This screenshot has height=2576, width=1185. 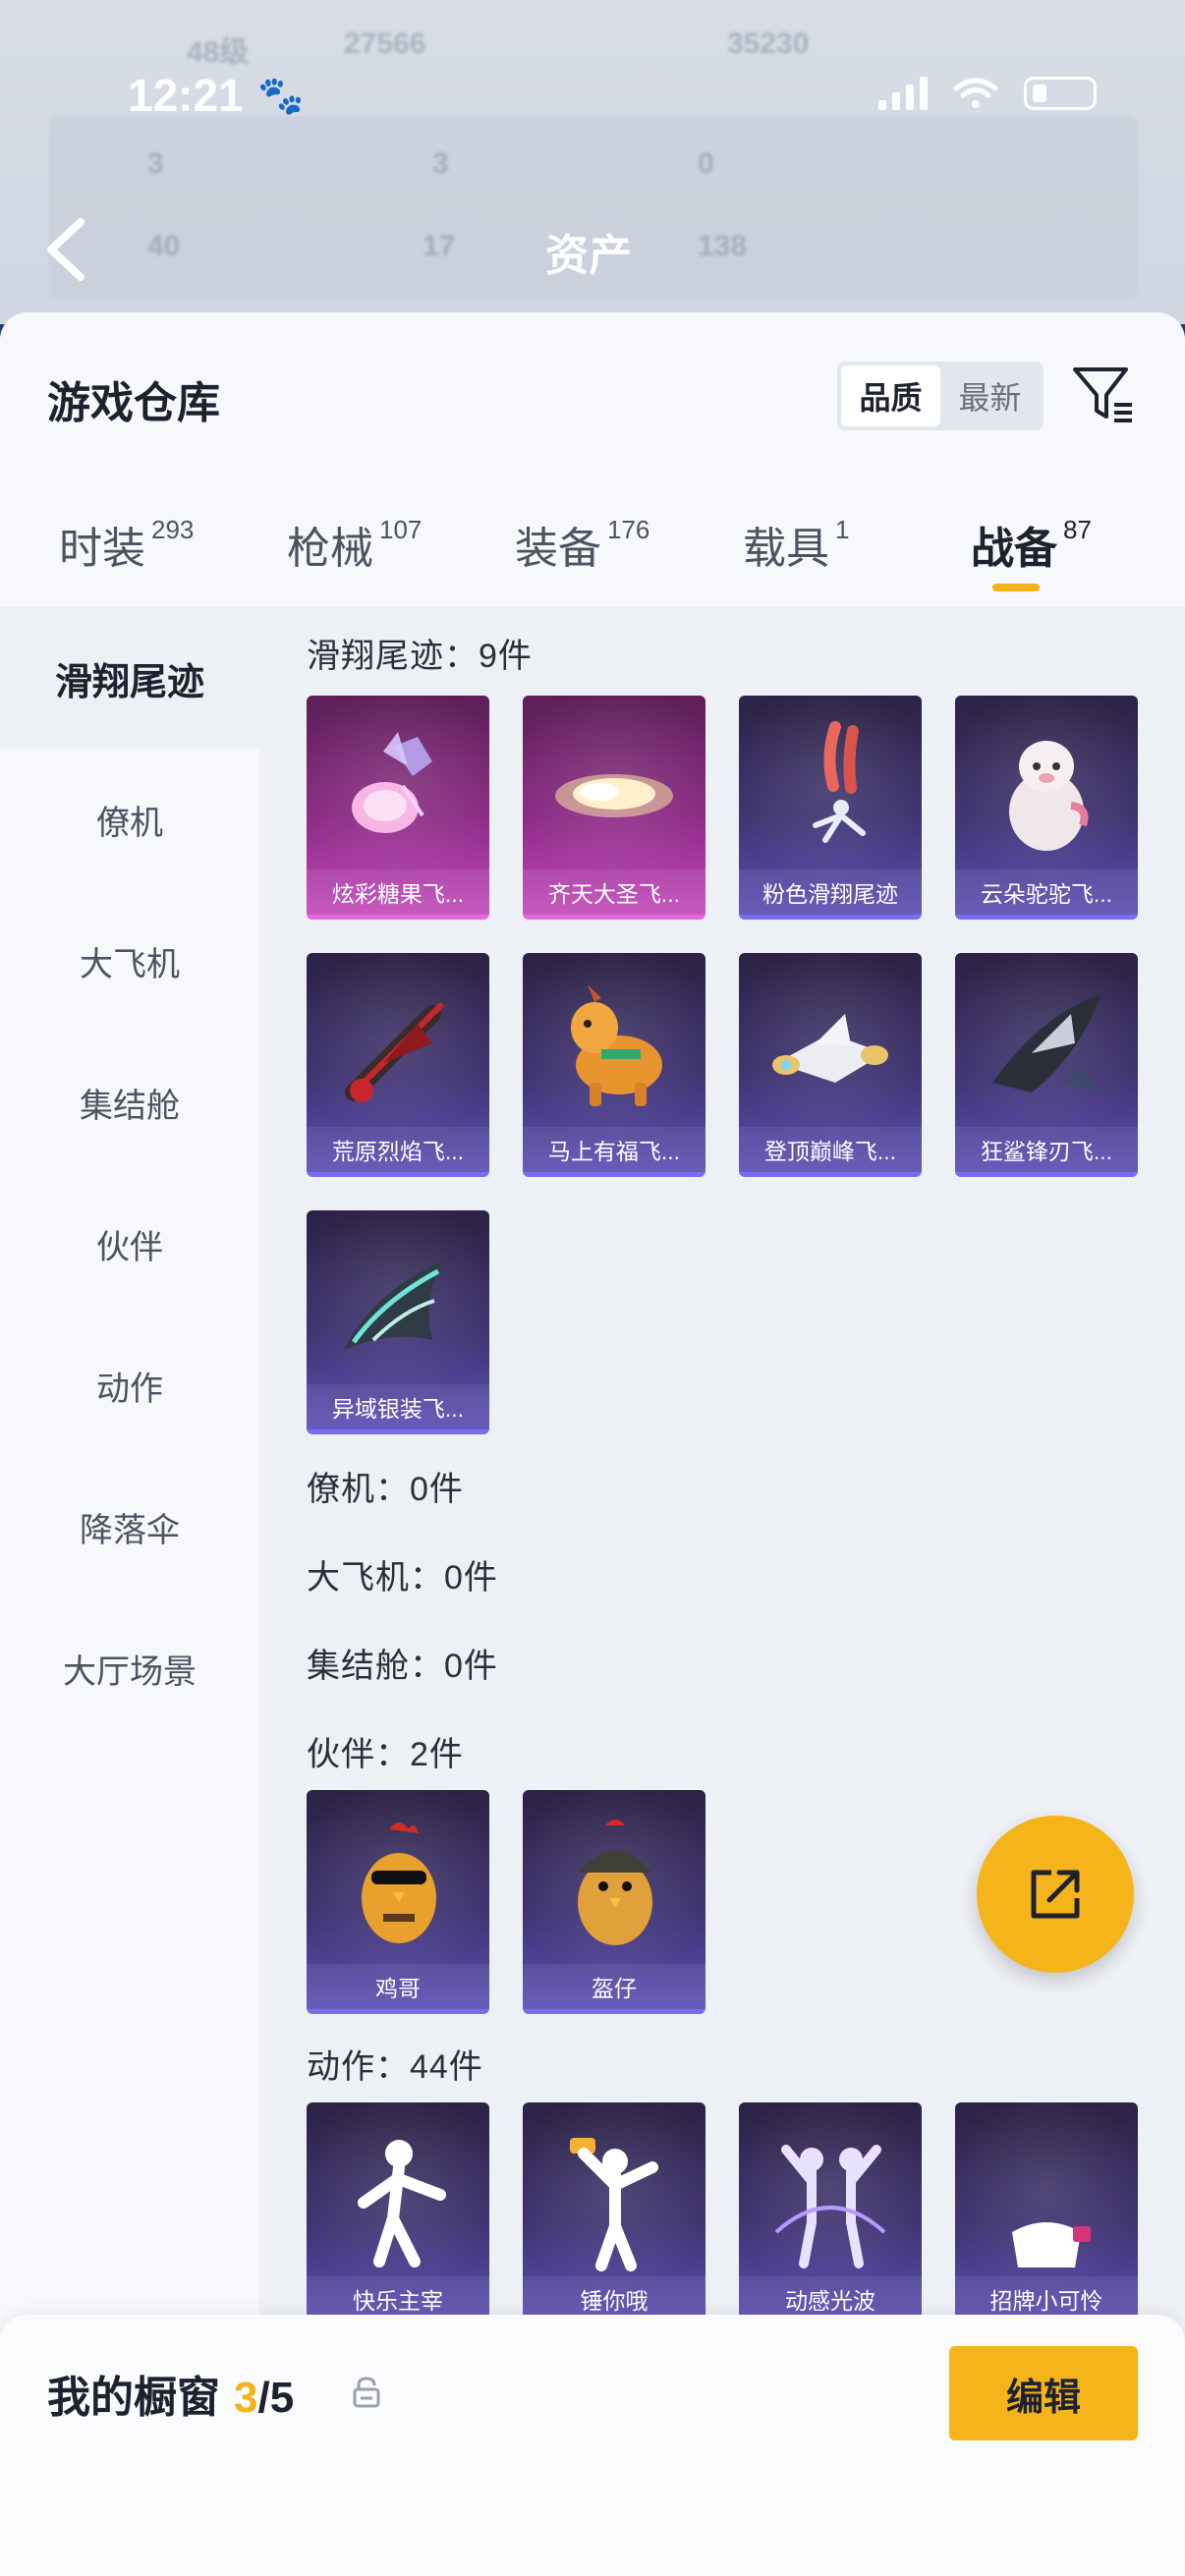 What do you see at coordinates (830, 2206) in the screenshot?
I see `light-wave-pose-icon` at bounding box center [830, 2206].